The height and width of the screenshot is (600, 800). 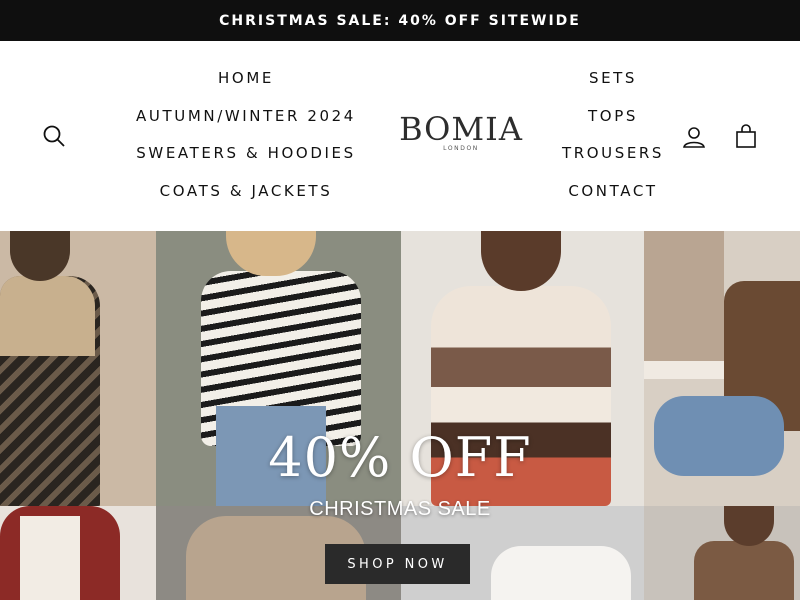 What do you see at coordinates (400, 457) in the screenshot?
I see `hero-title: 40% OFF` at bounding box center [400, 457].